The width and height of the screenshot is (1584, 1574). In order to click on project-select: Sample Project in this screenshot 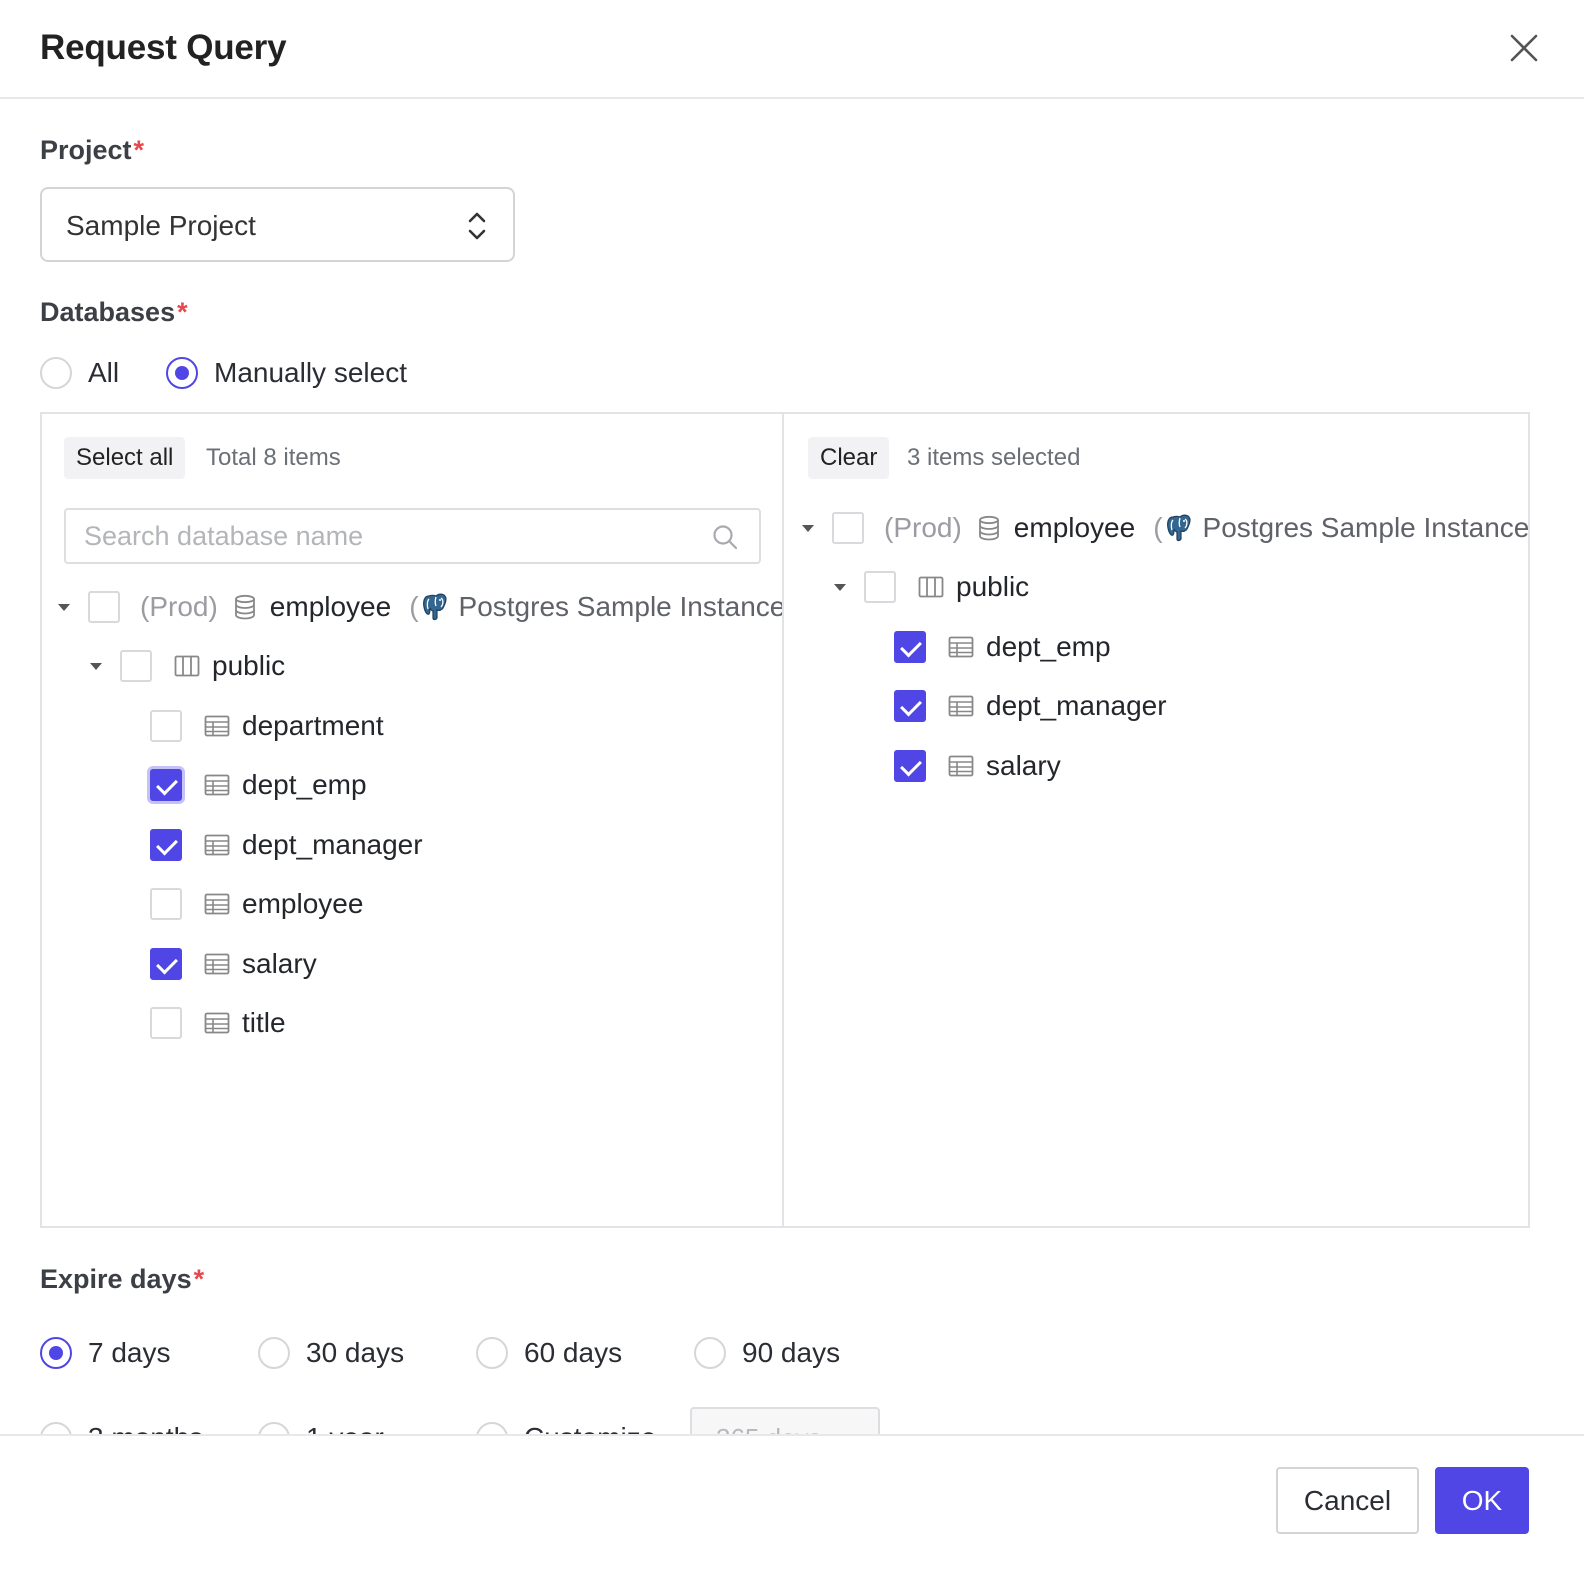, I will do `click(277, 224)`.